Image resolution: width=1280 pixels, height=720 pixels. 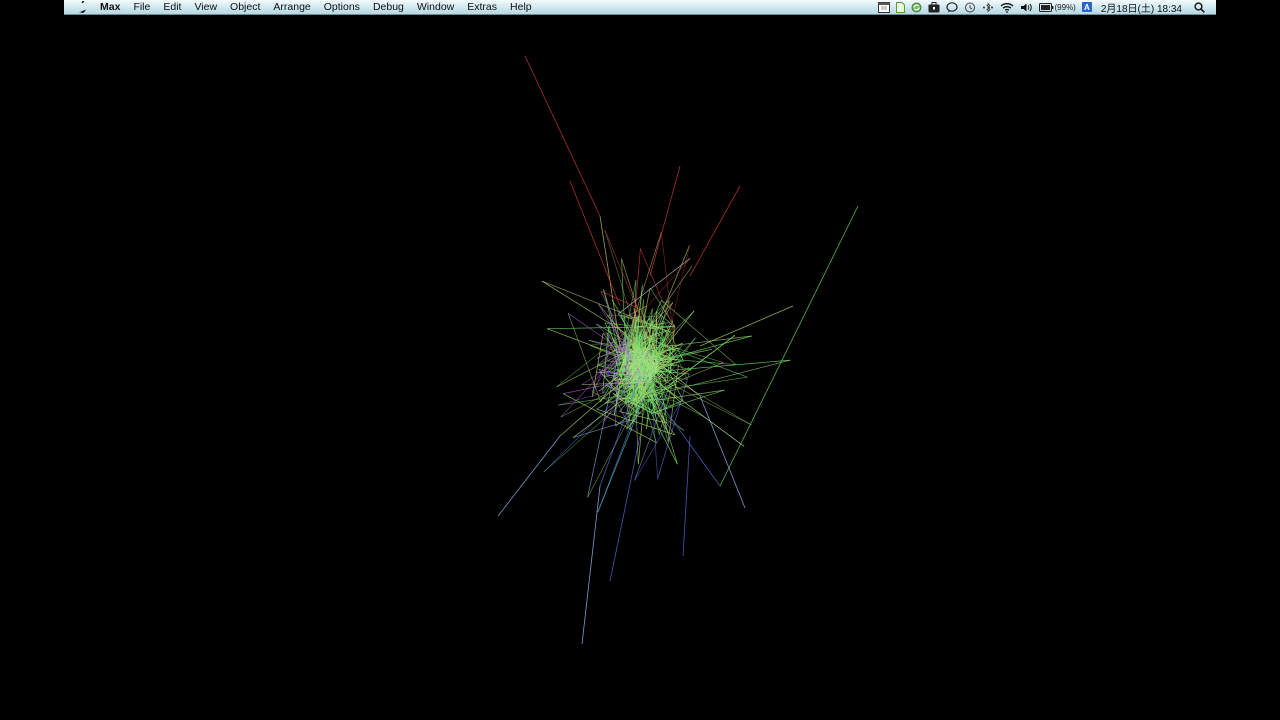 What do you see at coordinates (883, 7) in the screenshot?
I see `calendar-icon` at bounding box center [883, 7].